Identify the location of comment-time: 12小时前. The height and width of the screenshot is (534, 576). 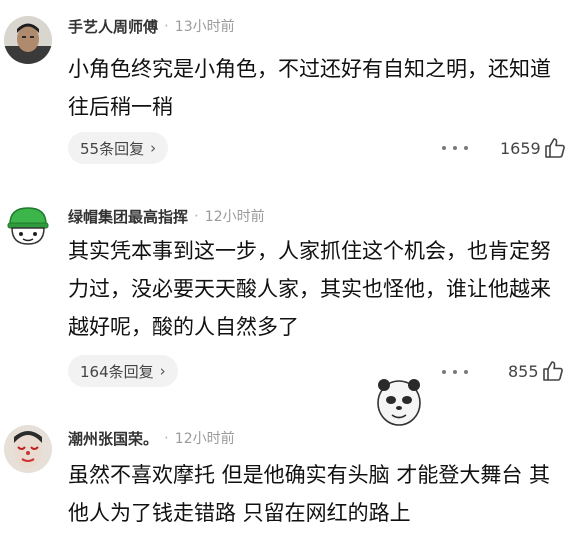
(204, 439).